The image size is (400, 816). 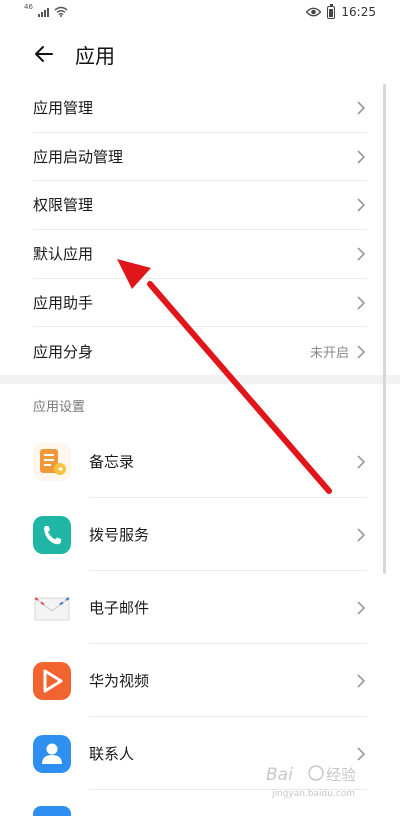 What do you see at coordinates (52, 534) in the screenshot?
I see `phone-icon` at bounding box center [52, 534].